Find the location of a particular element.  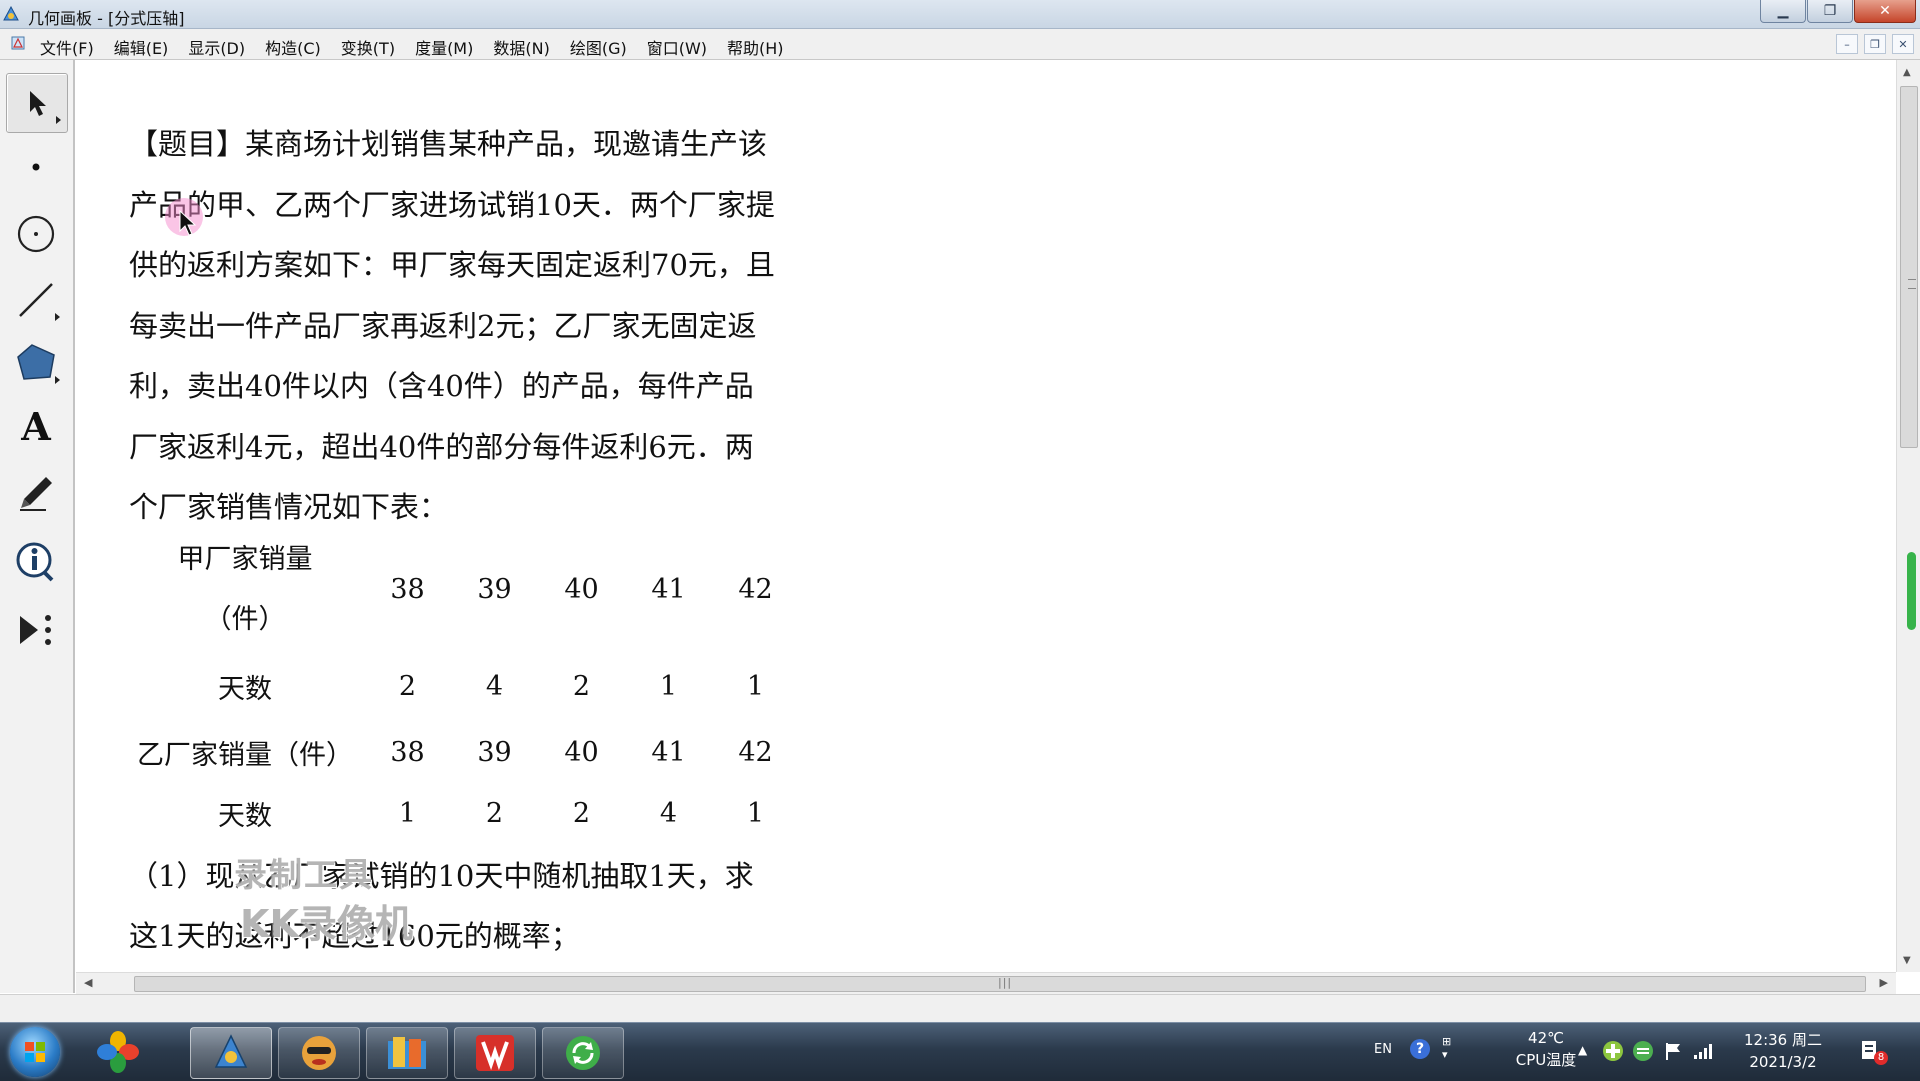

problem-line: 厂家返利4元，超出40件的部分每件返利6元．两 is located at coordinates (441, 446).